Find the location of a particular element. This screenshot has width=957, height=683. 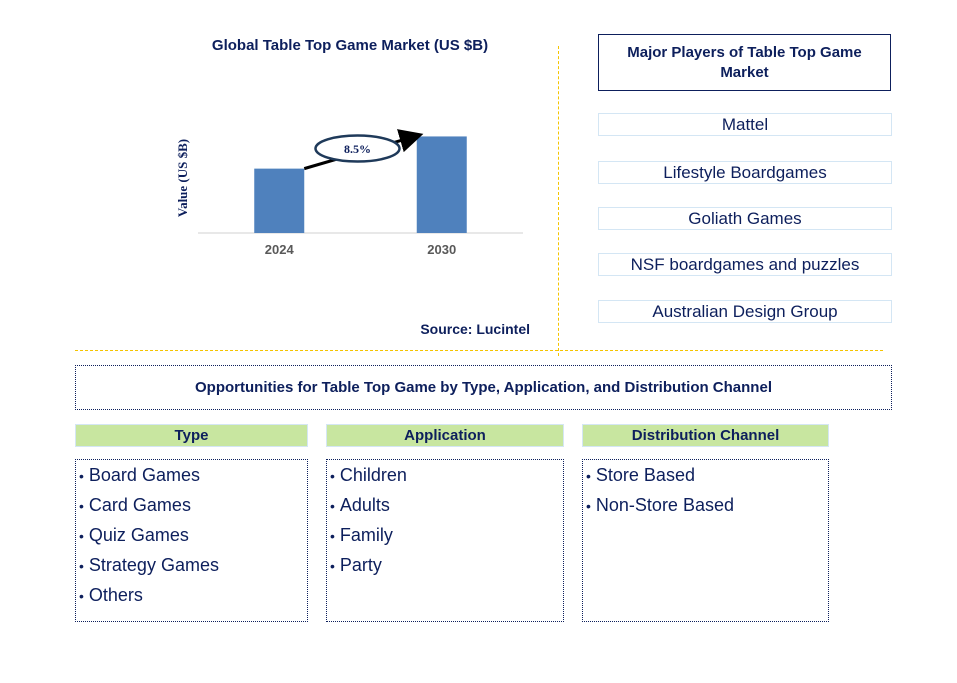

player-box: Mattel is located at coordinates (745, 124).